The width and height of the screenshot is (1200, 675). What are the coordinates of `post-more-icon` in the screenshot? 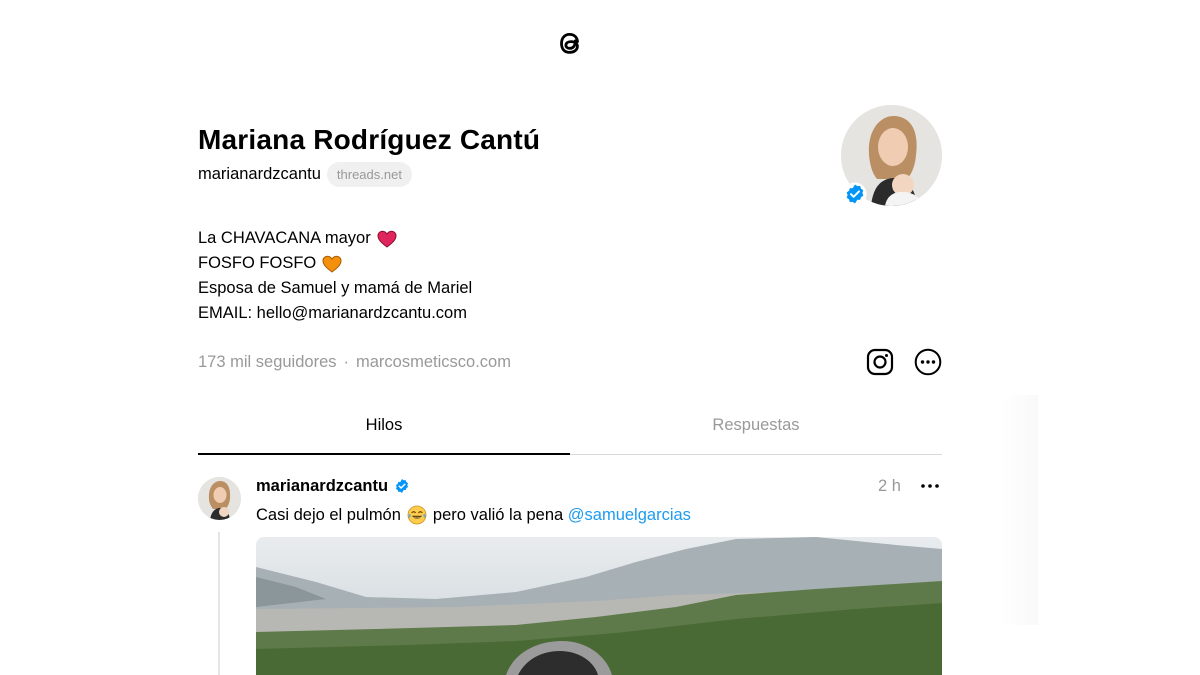 It's located at (930, 486).